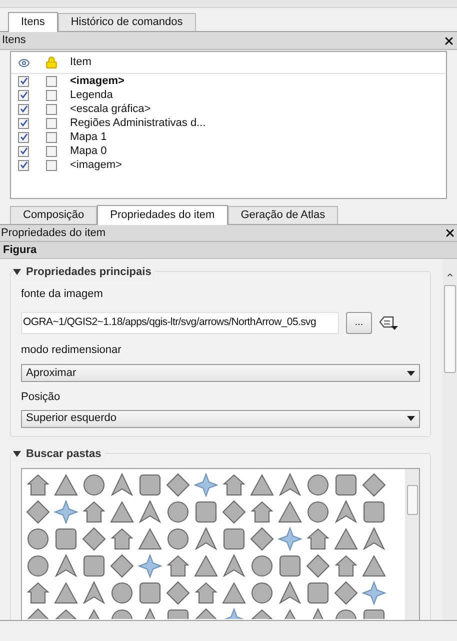  Describe the element at coordinates (127, 22) in the screenshot. I see `tab: Histórico de comandos` at that location.